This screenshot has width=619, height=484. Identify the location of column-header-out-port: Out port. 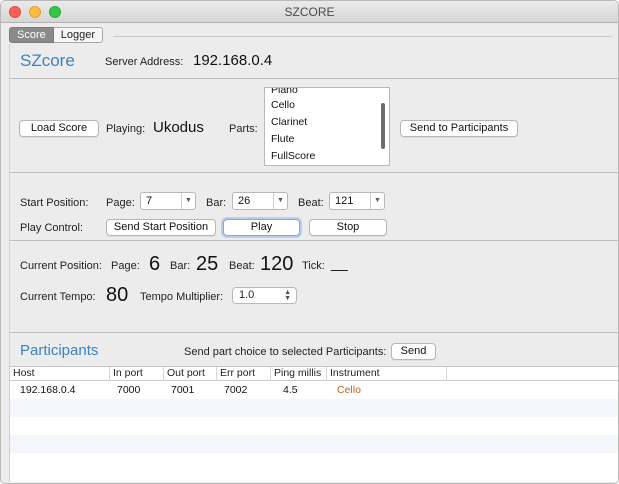
(190, 374).